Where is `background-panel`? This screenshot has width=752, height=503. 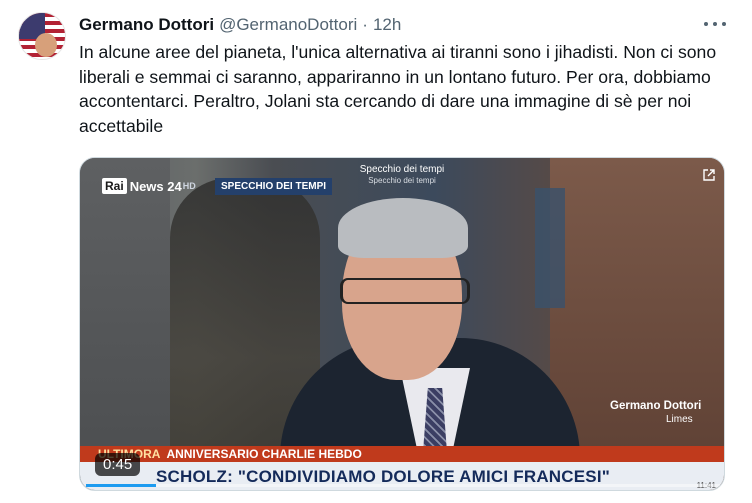
background-panel is located at coordinates (550, 248).